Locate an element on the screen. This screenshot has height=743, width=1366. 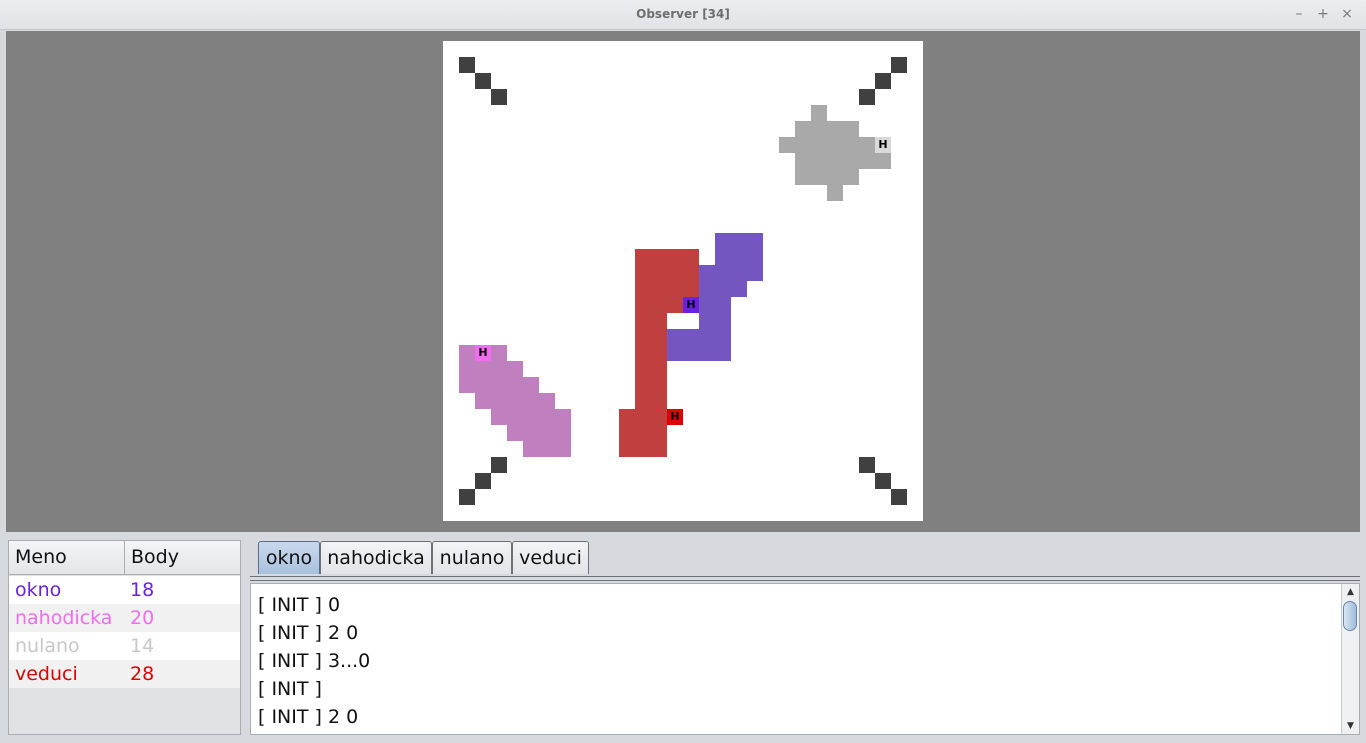
scrollbar-thumb is located at coordinates (1350, 616).